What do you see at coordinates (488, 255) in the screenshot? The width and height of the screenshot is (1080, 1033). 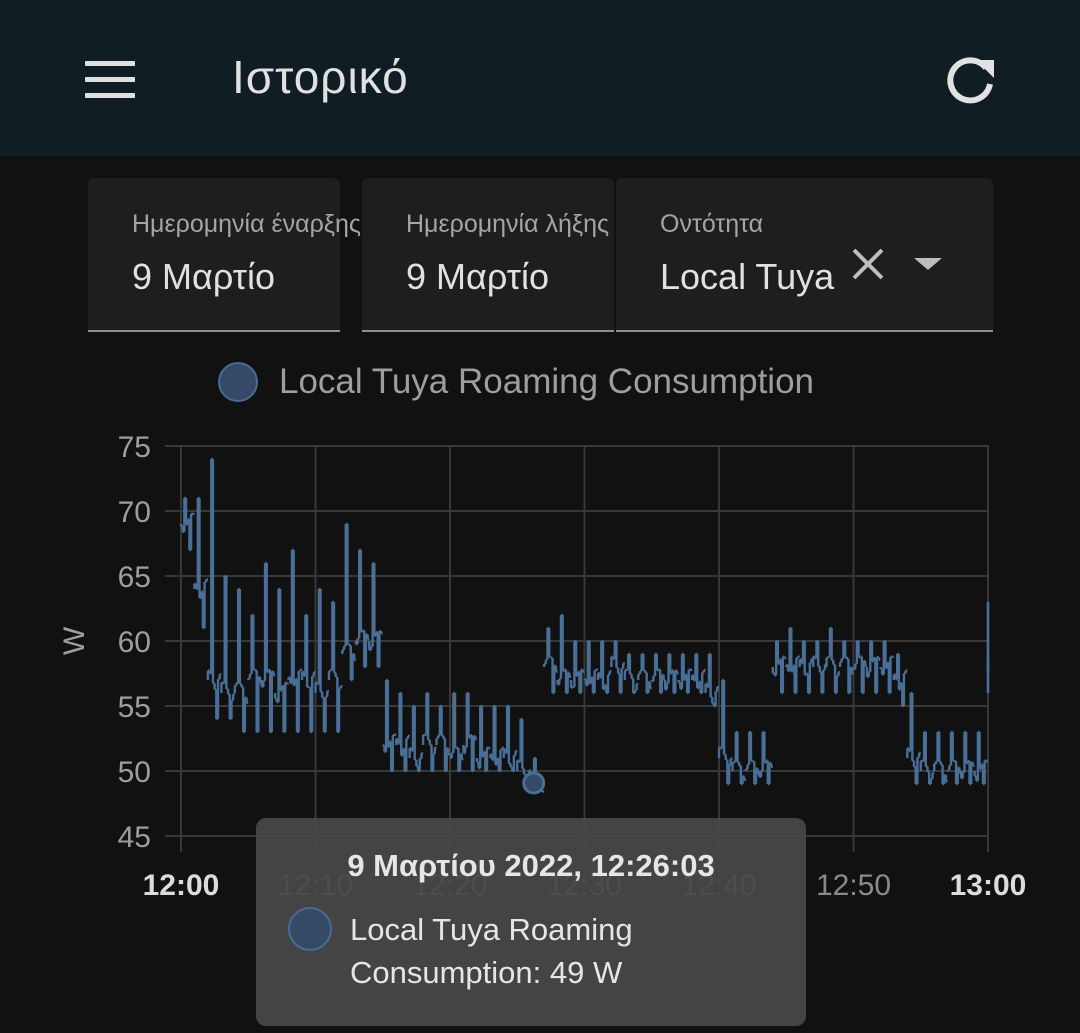 I see `end-date-field: Ημερομηνία λήξης 9 Μαρτίο` at bounding box center [488, 255].